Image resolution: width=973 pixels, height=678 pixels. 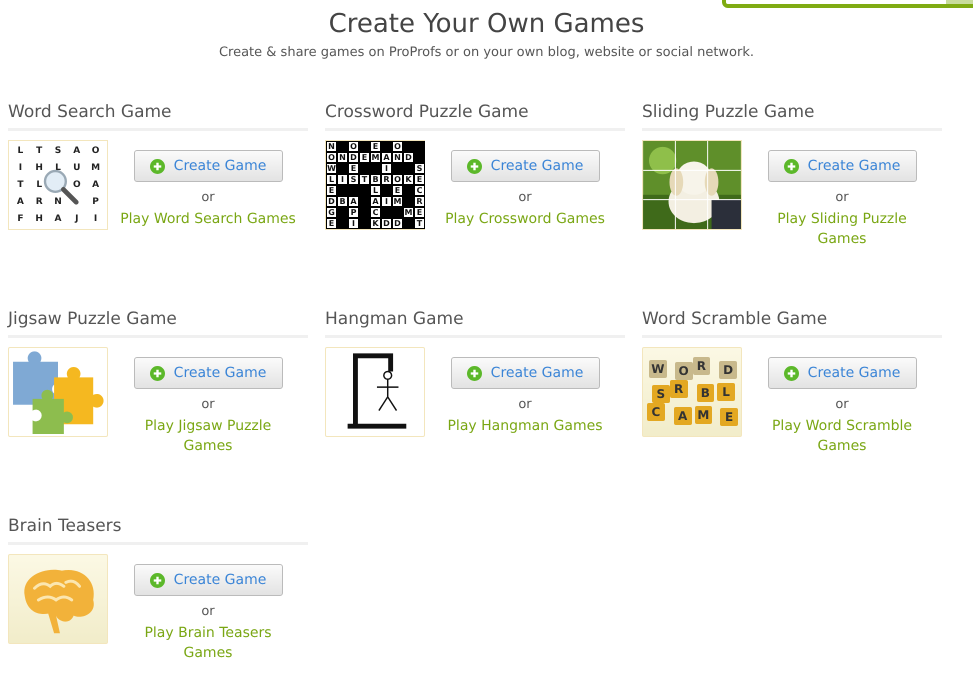 I want to click on play-games-link: Play Hangman Games, so click(x=525, y=426).